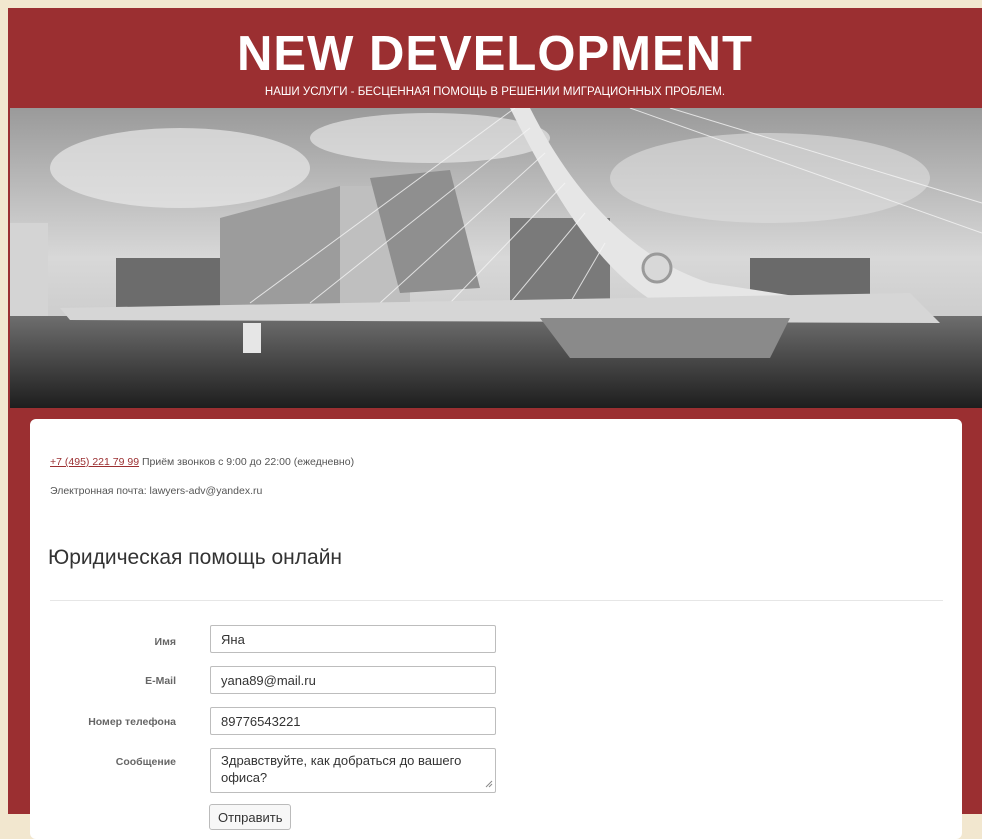 This screenshot has width=982, height=839. I want to click on divider, so click(496, 600).